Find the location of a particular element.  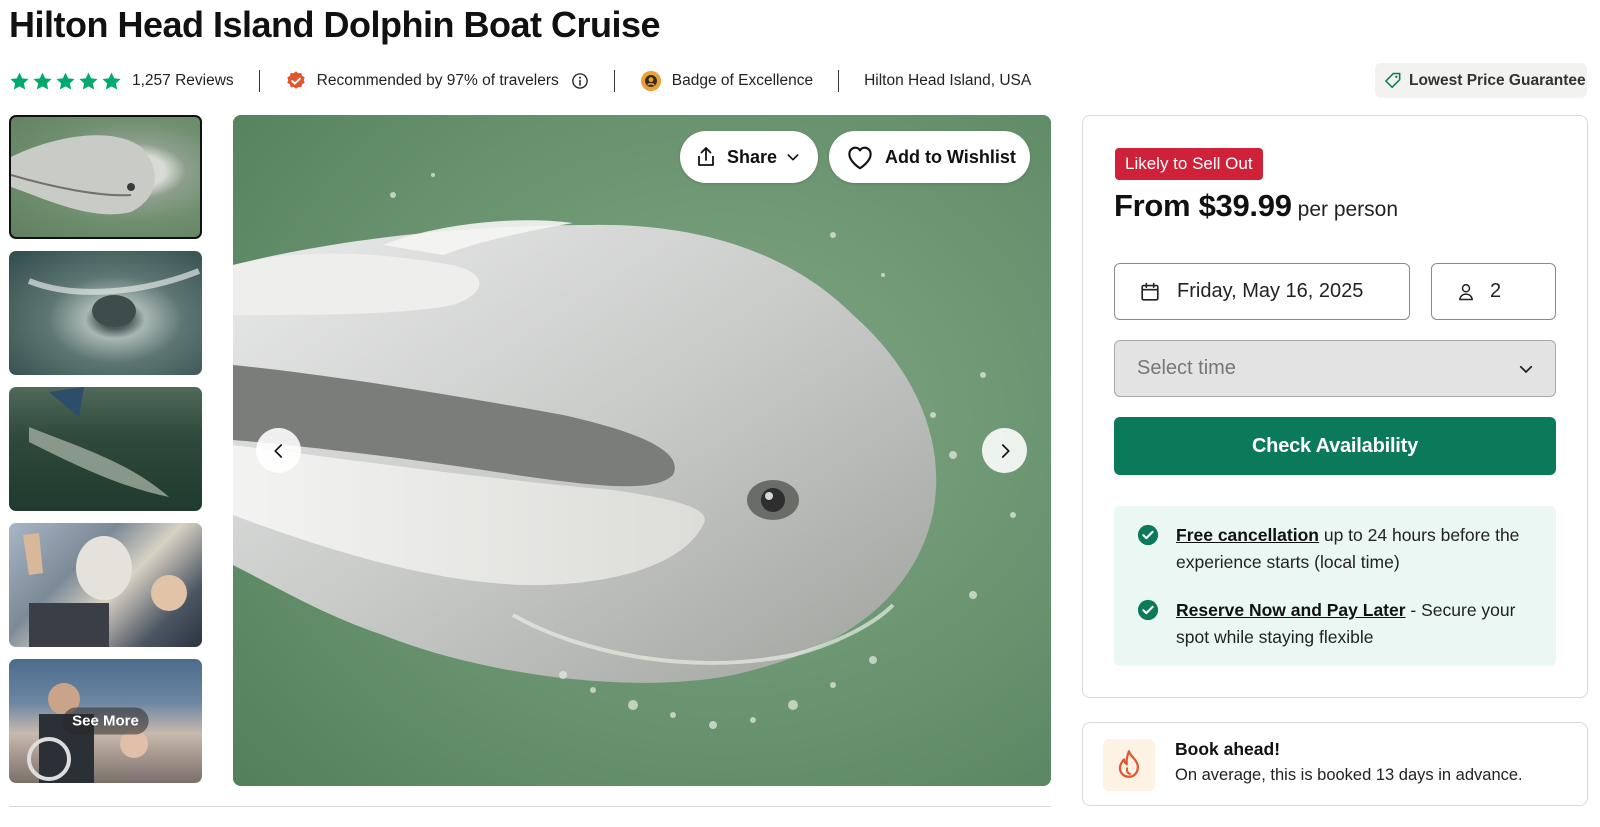

price: From $39.99 is located at coordinates (1203, 205).